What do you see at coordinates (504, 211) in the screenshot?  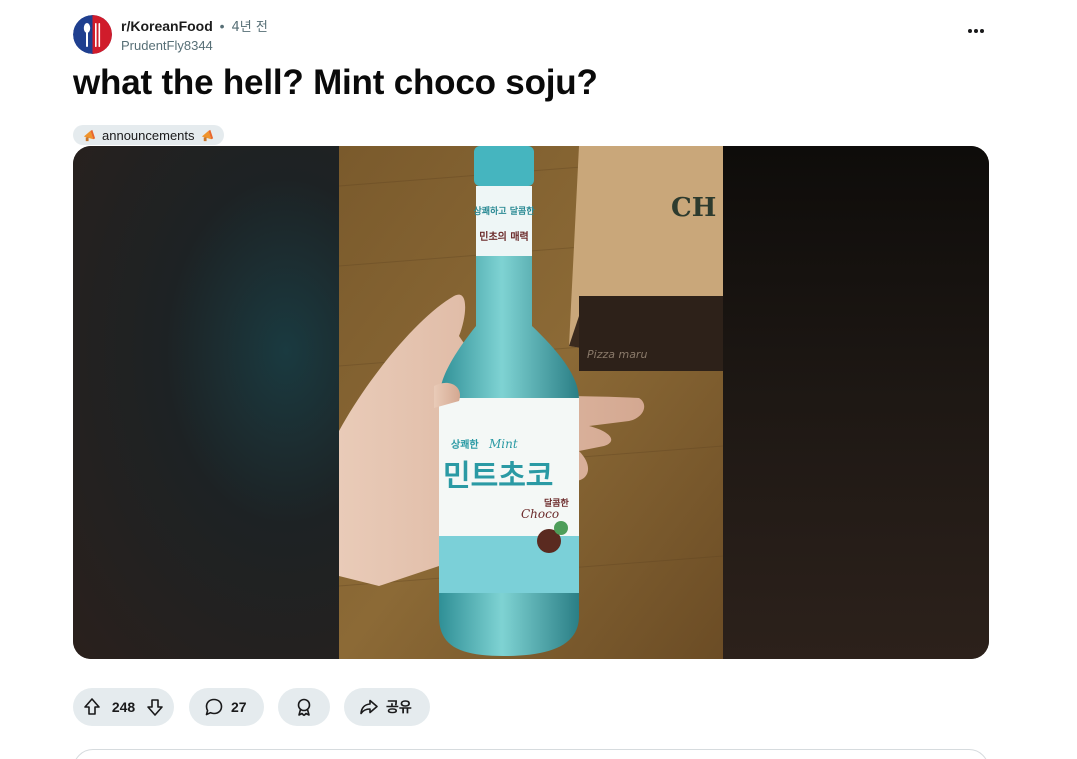 I see `bottle-neck-line1: 상쾌하고 달콤한` at bounding box center [504, 211].